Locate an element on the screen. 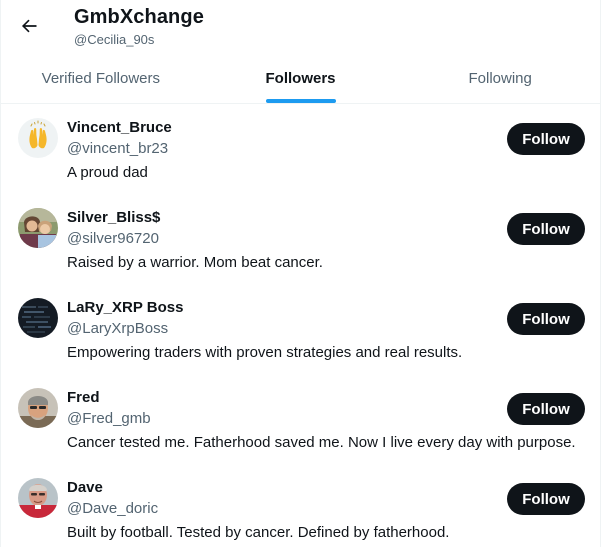 The width and height of the screenshot is (606, 547). user-handle: @vincent_br23 is located at coordinates (117, 148).